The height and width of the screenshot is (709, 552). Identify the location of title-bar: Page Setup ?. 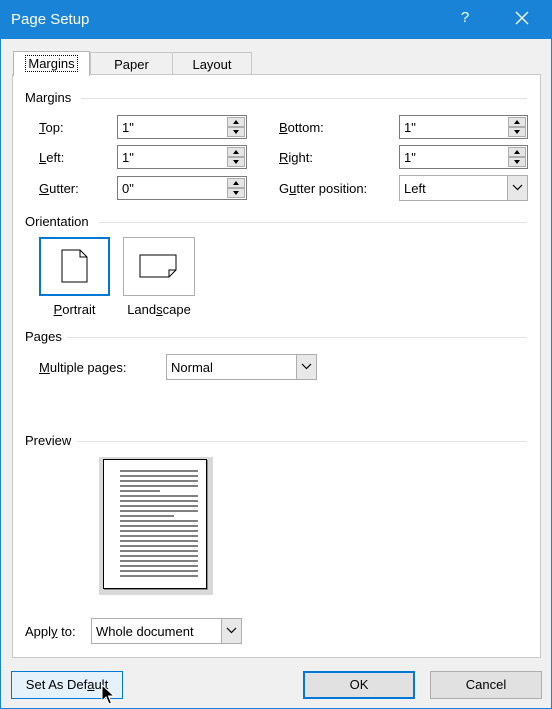
(276, 20).